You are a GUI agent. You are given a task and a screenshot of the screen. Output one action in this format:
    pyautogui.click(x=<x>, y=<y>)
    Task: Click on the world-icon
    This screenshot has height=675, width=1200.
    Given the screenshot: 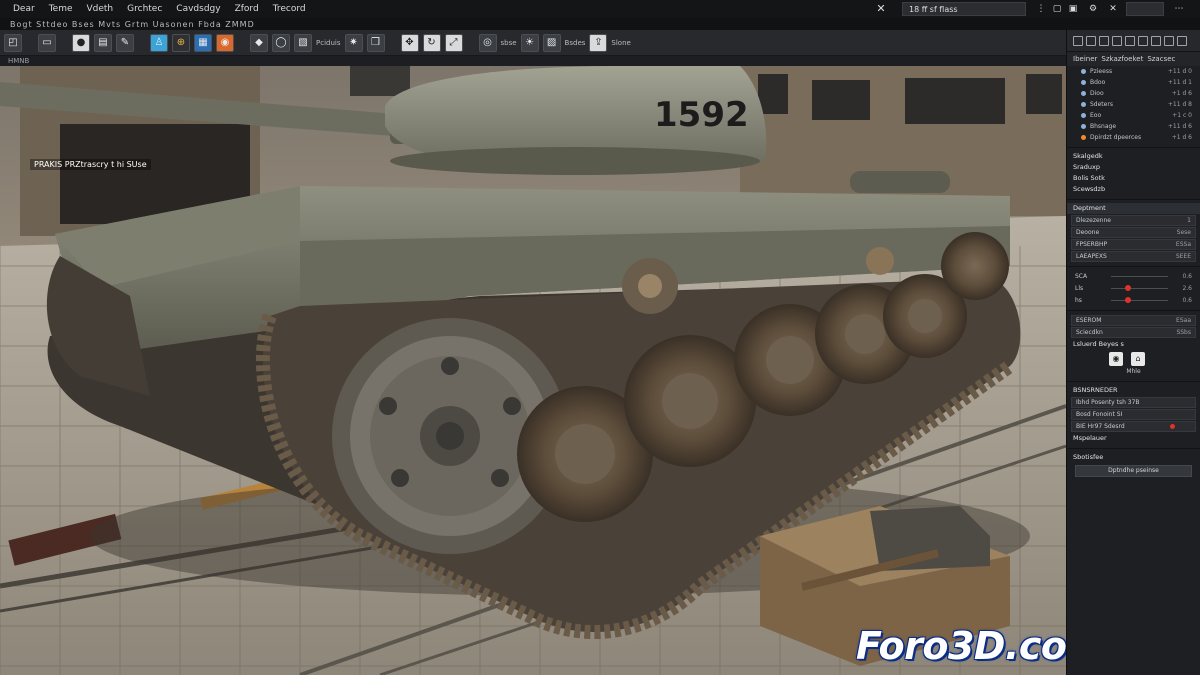 What is the action you would take?
    pyautogui.click(x=1182, y=40)
    